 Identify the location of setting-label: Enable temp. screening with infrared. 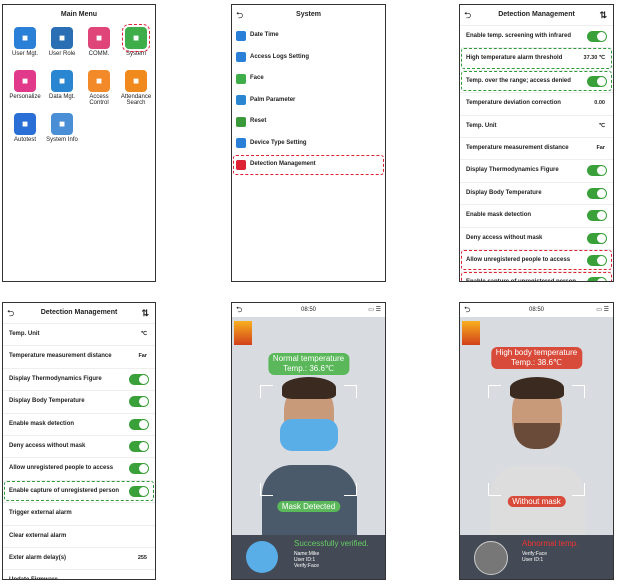
(519, 36).